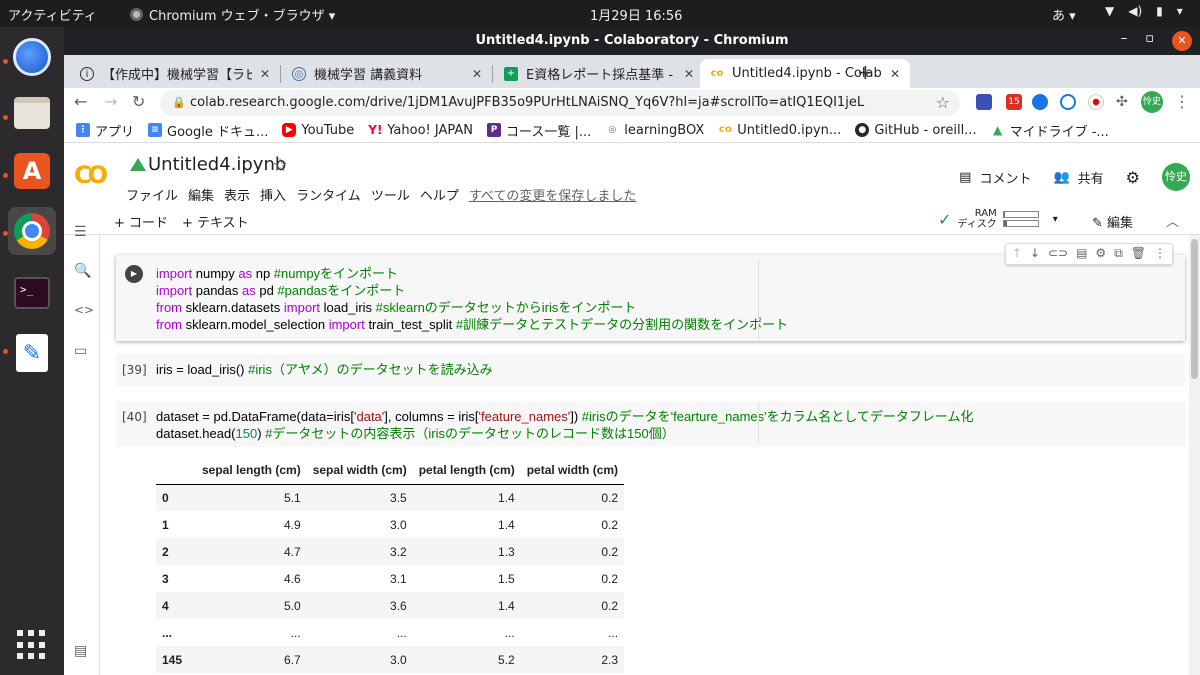 The width and height of the screenshot is (1200, 675). What do you see at coordinates (32, 113) in the screenshot?
I see `dock-files` at bounding box center [32, 113].